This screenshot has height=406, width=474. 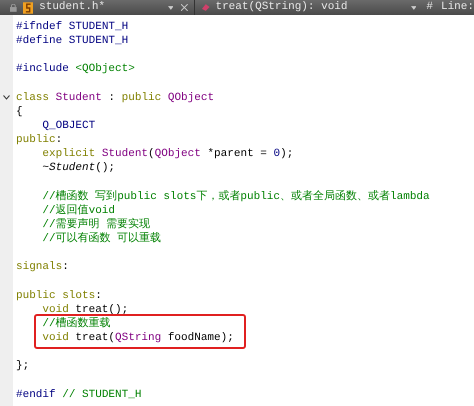 What do you see at coordinates (96, 225) in the screenshot?
I see `code-line: //需要声明 需要实现` at bounding box center [96, 225].